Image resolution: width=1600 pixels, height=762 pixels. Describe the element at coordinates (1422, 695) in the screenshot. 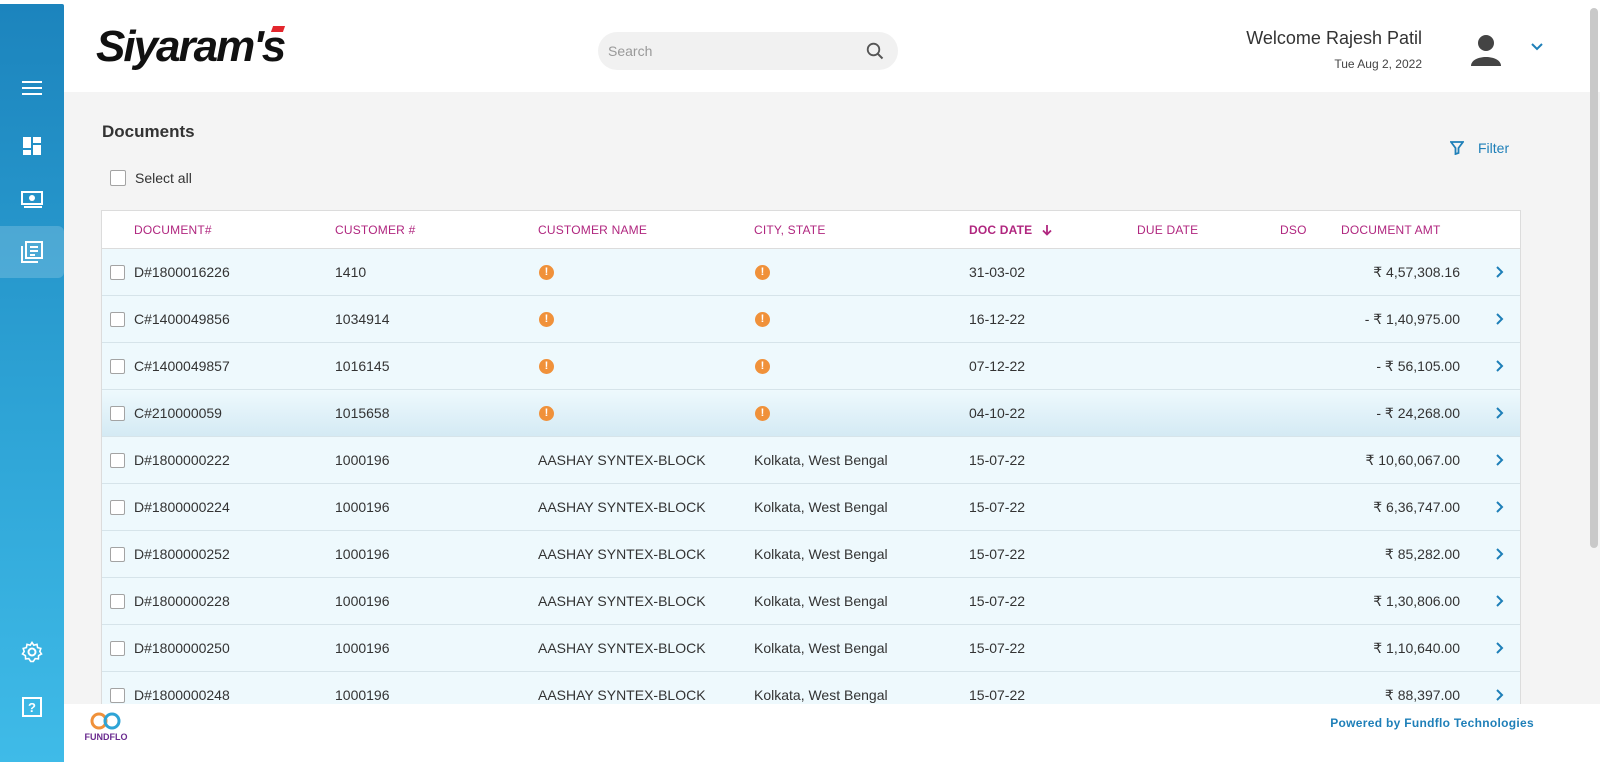

I see `document-amount: ₹ 88,397.00` at that location.